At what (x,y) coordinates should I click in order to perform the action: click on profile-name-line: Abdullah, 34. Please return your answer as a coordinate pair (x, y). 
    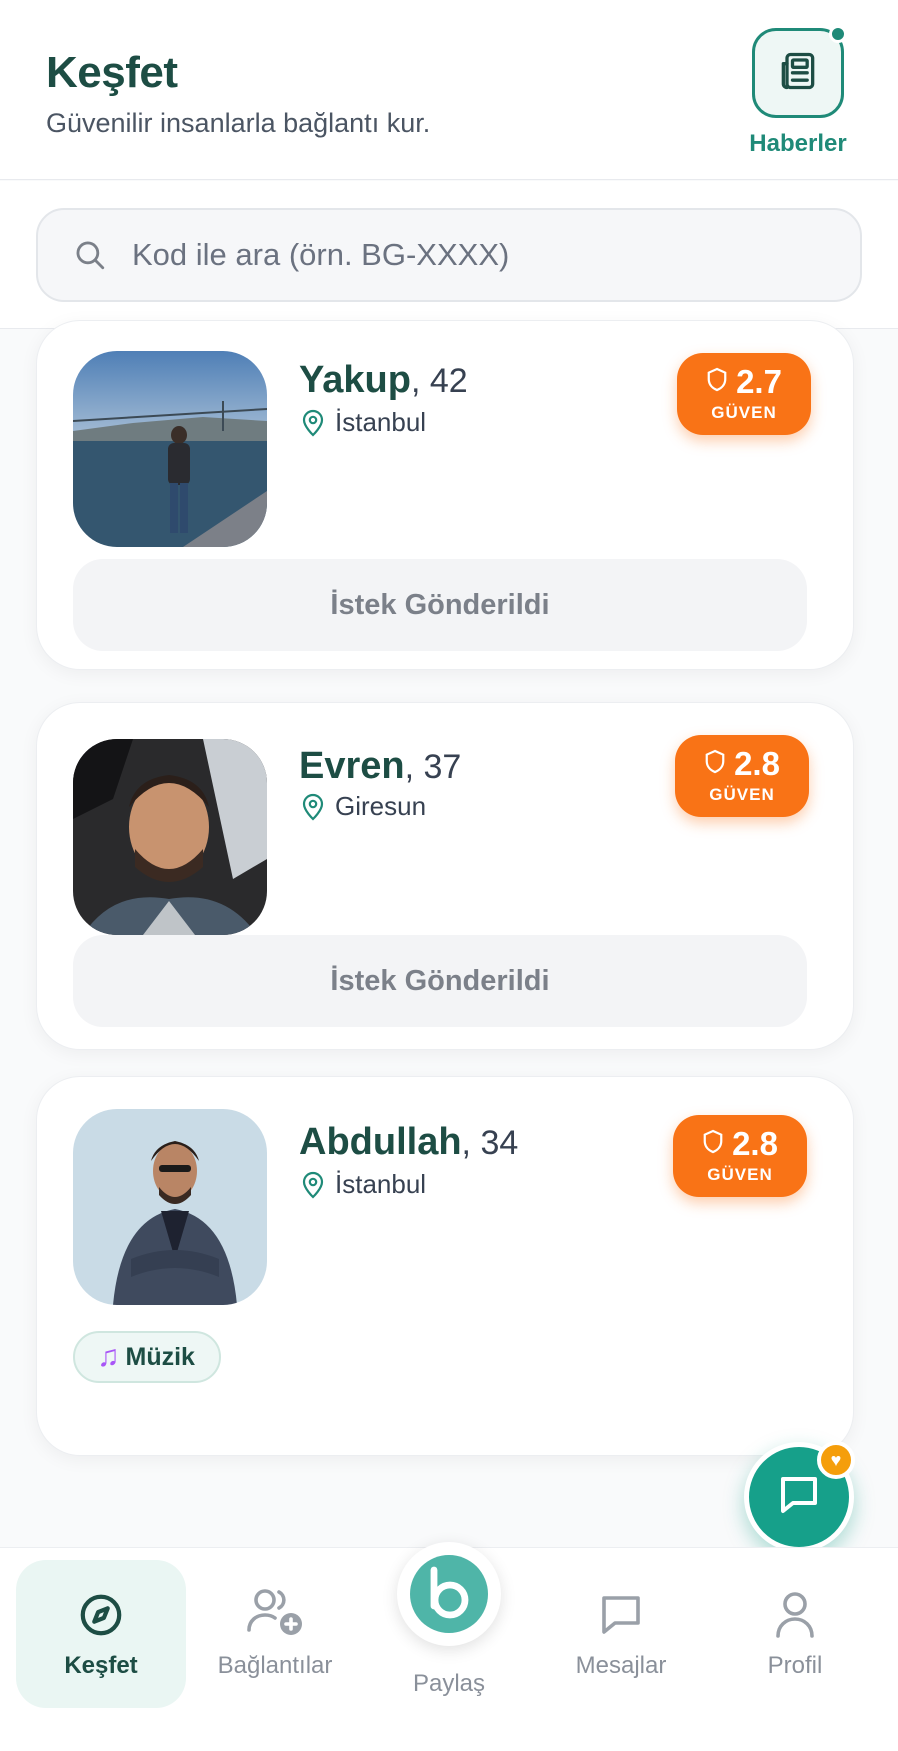
    Looking at the image, I should click on (408, 1142).